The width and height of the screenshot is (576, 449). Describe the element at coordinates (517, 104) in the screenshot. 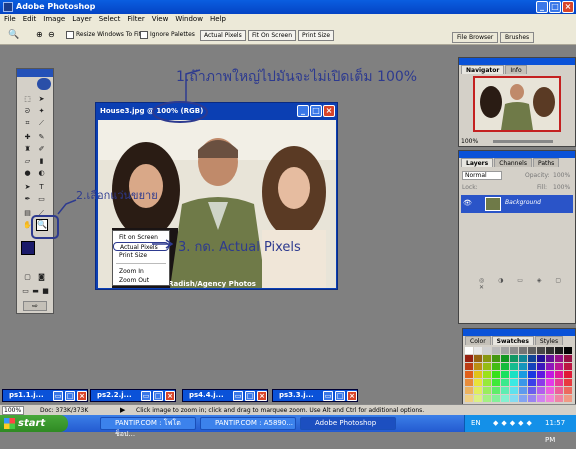

I see `navigator-thumbnail` at that location.